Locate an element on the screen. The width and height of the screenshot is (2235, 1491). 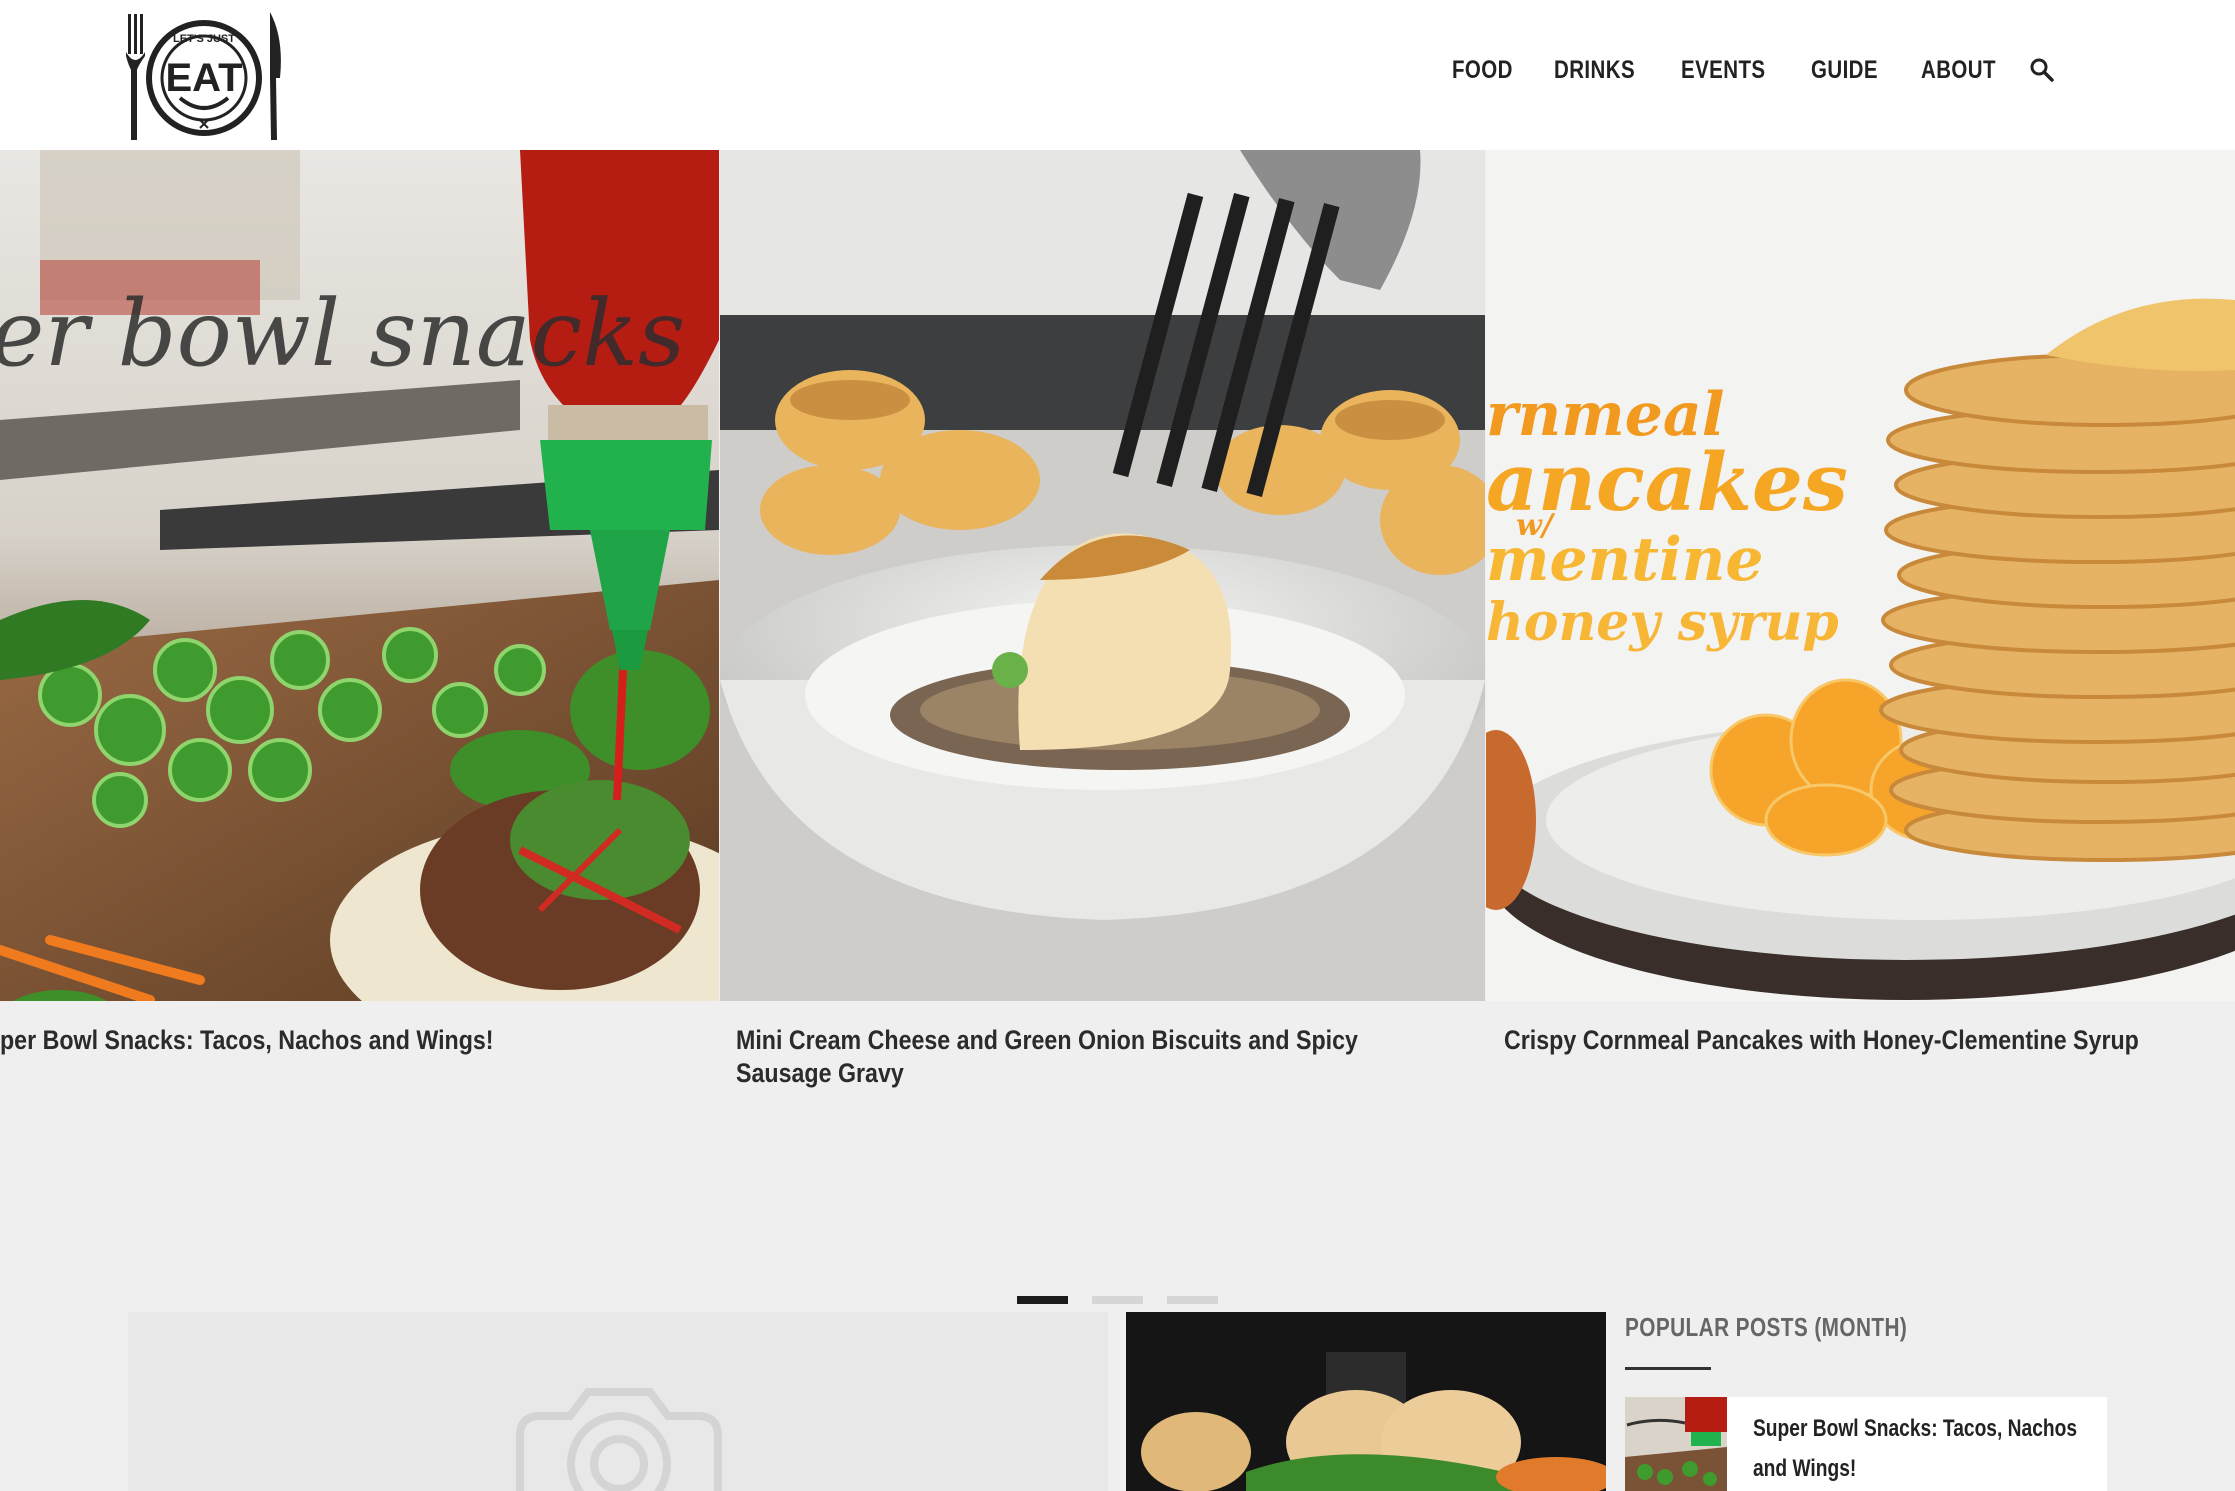
svg-text: er bowl snacks is located at coordinates (342, 333).